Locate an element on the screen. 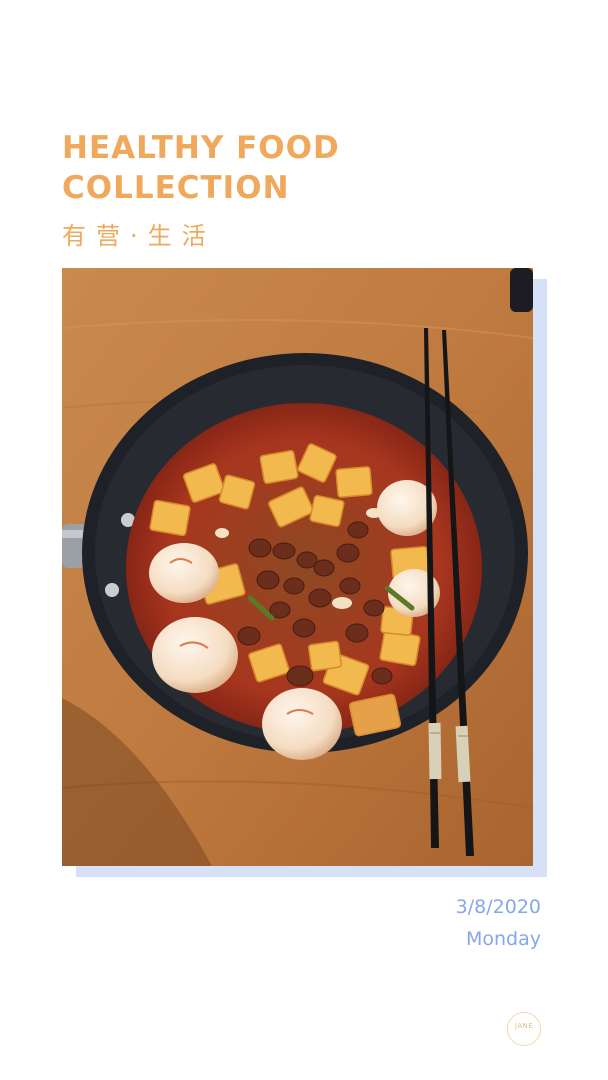 The image size is (608, 1080). title-line-2: COLLECTION is located at coordinates (176, 188).